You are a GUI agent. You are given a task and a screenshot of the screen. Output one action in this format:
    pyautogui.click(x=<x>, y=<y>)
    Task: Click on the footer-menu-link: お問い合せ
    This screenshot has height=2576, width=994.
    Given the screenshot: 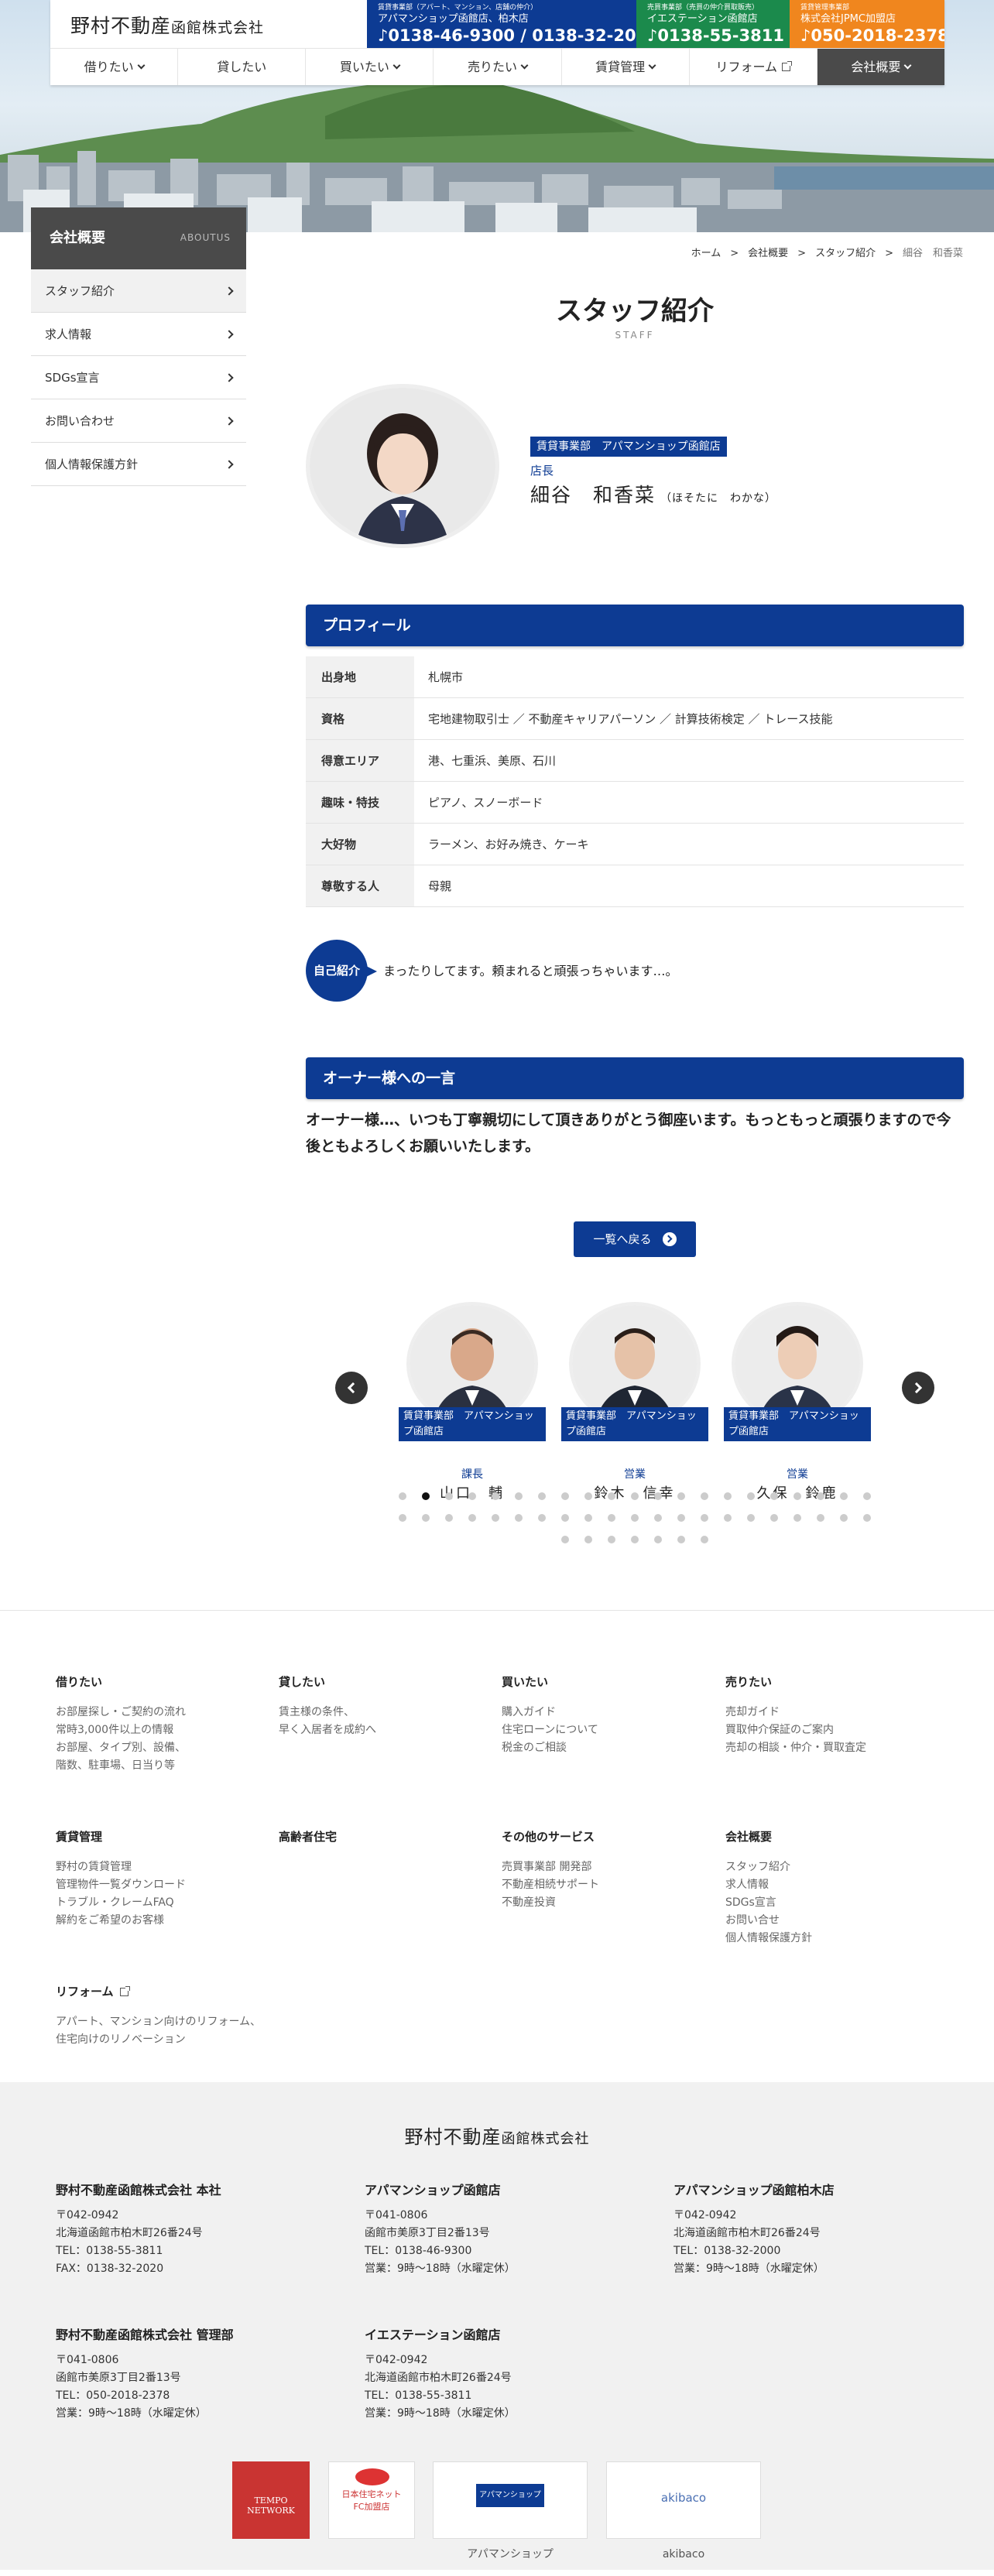 What is the action you would take?
    pyautogui.click(x=834, y=1921)
    